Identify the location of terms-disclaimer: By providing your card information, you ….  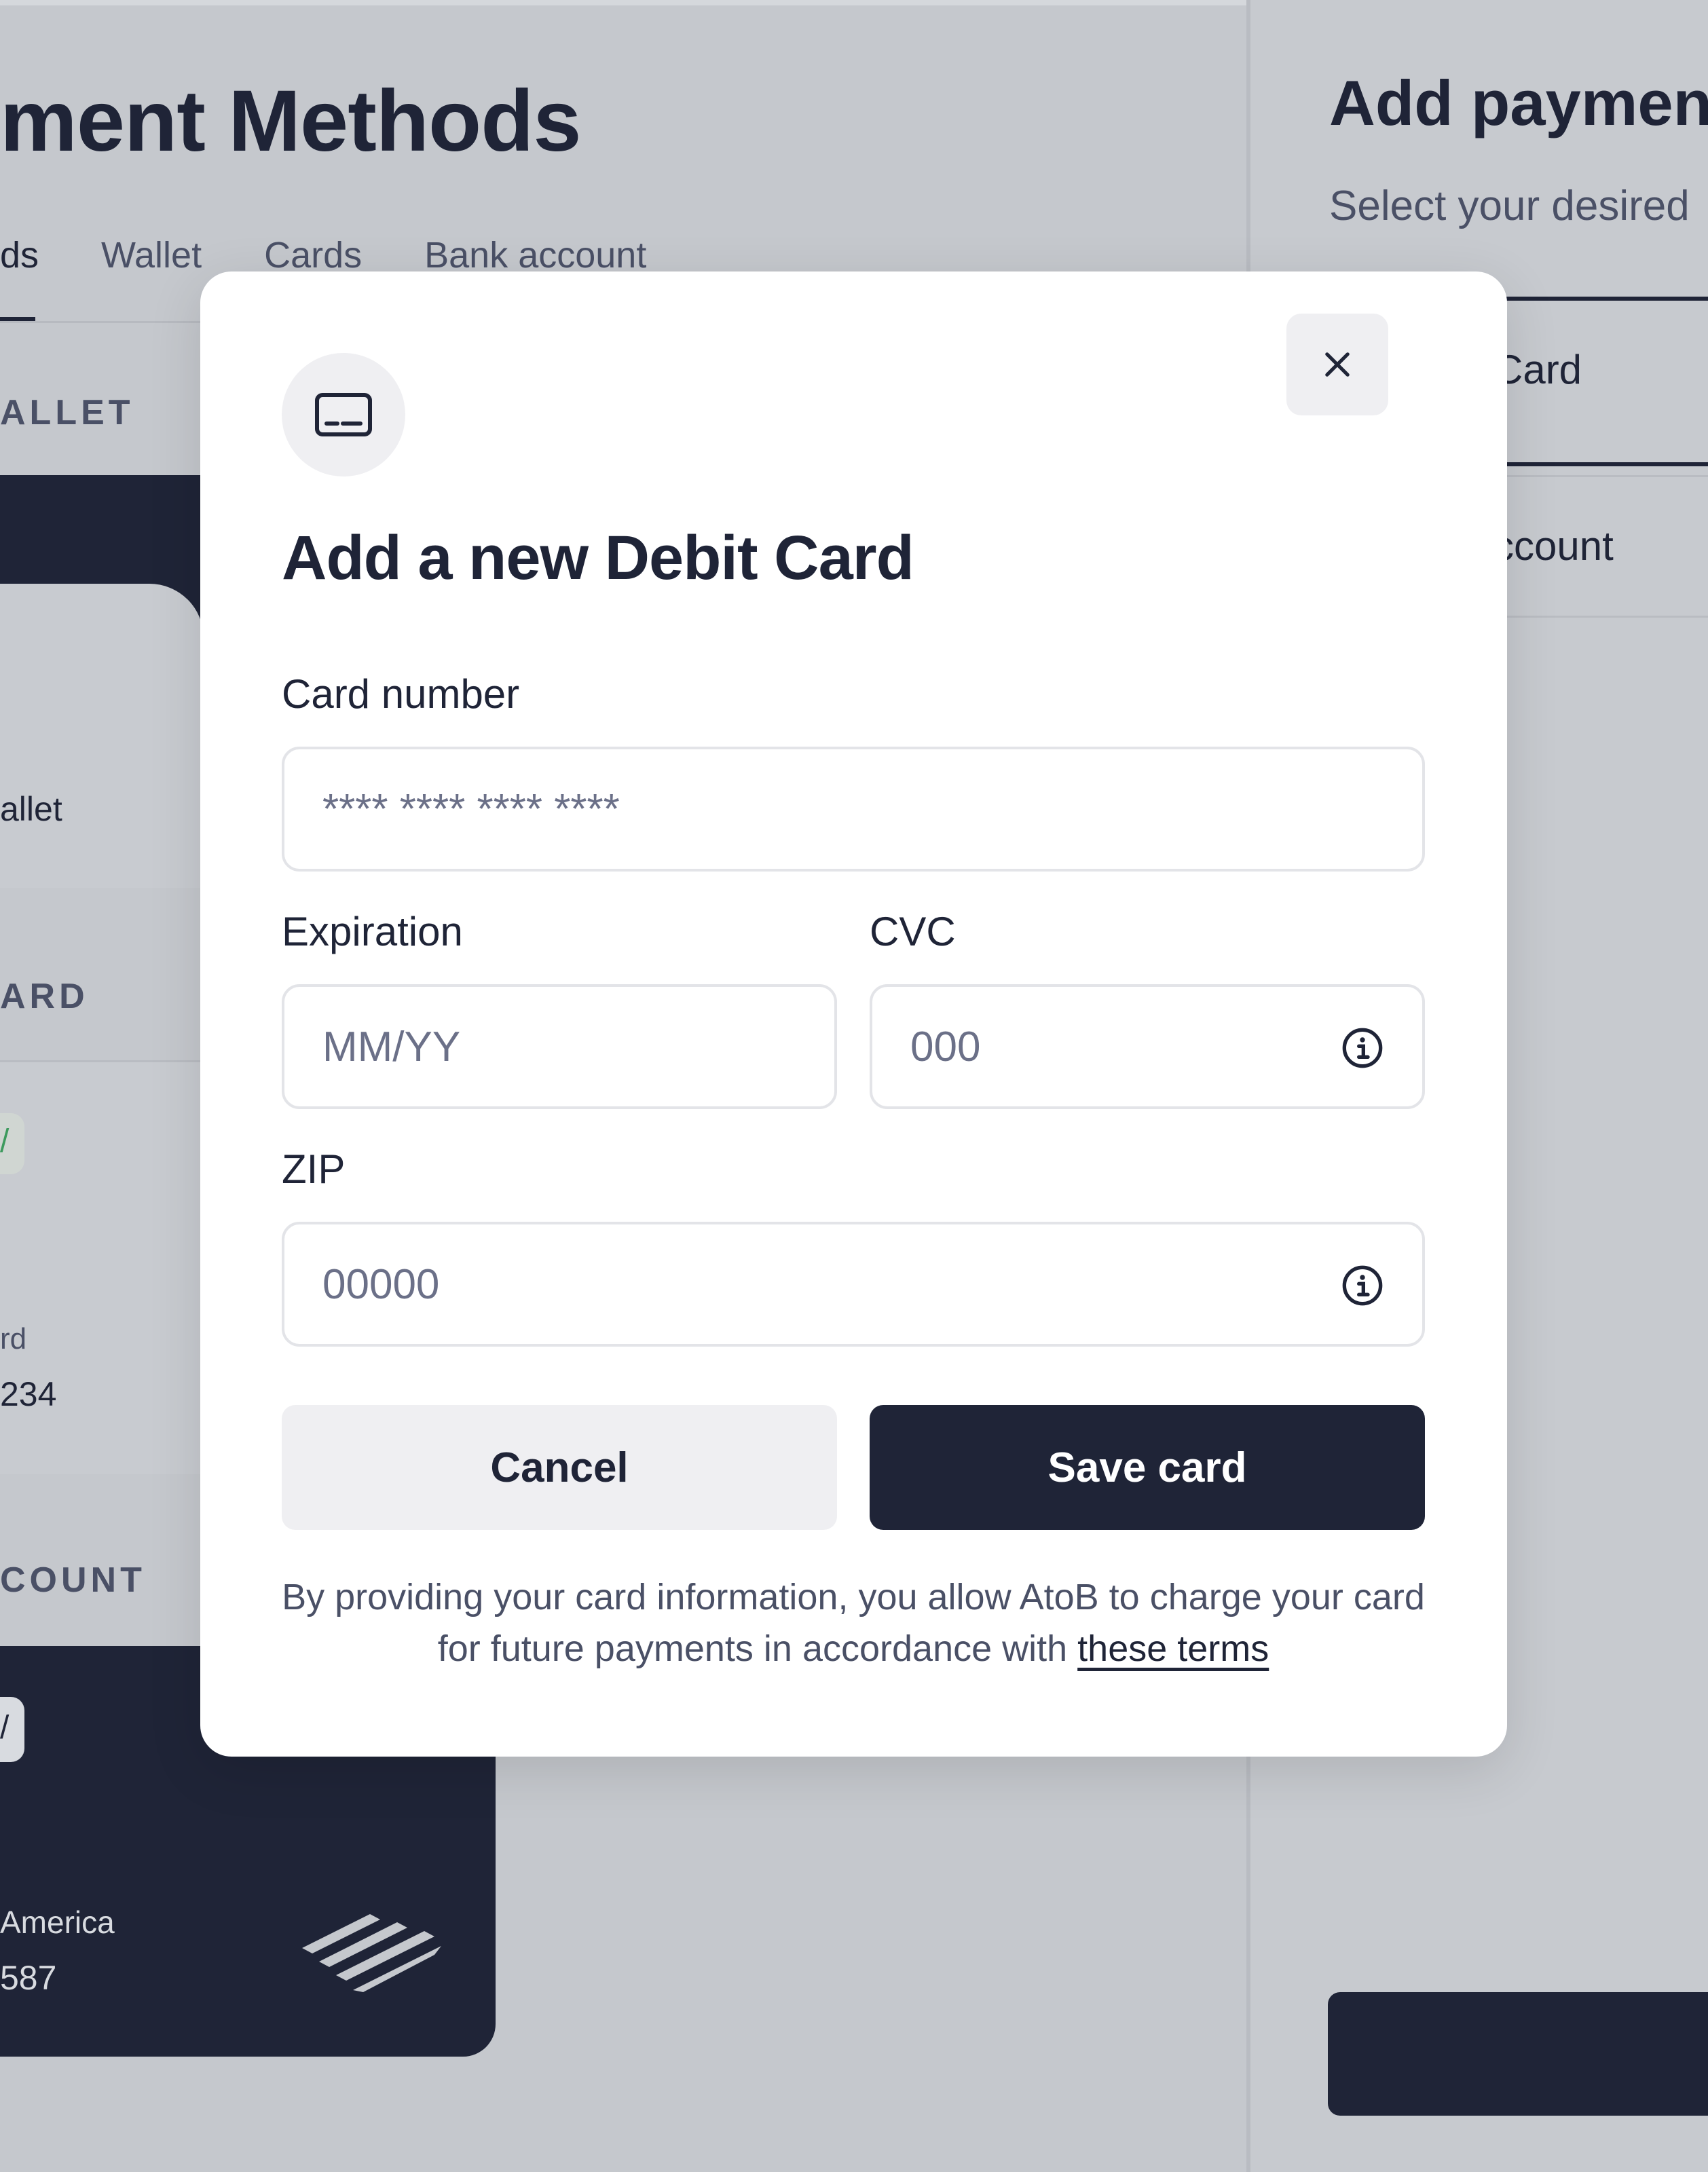
(854, 1622).